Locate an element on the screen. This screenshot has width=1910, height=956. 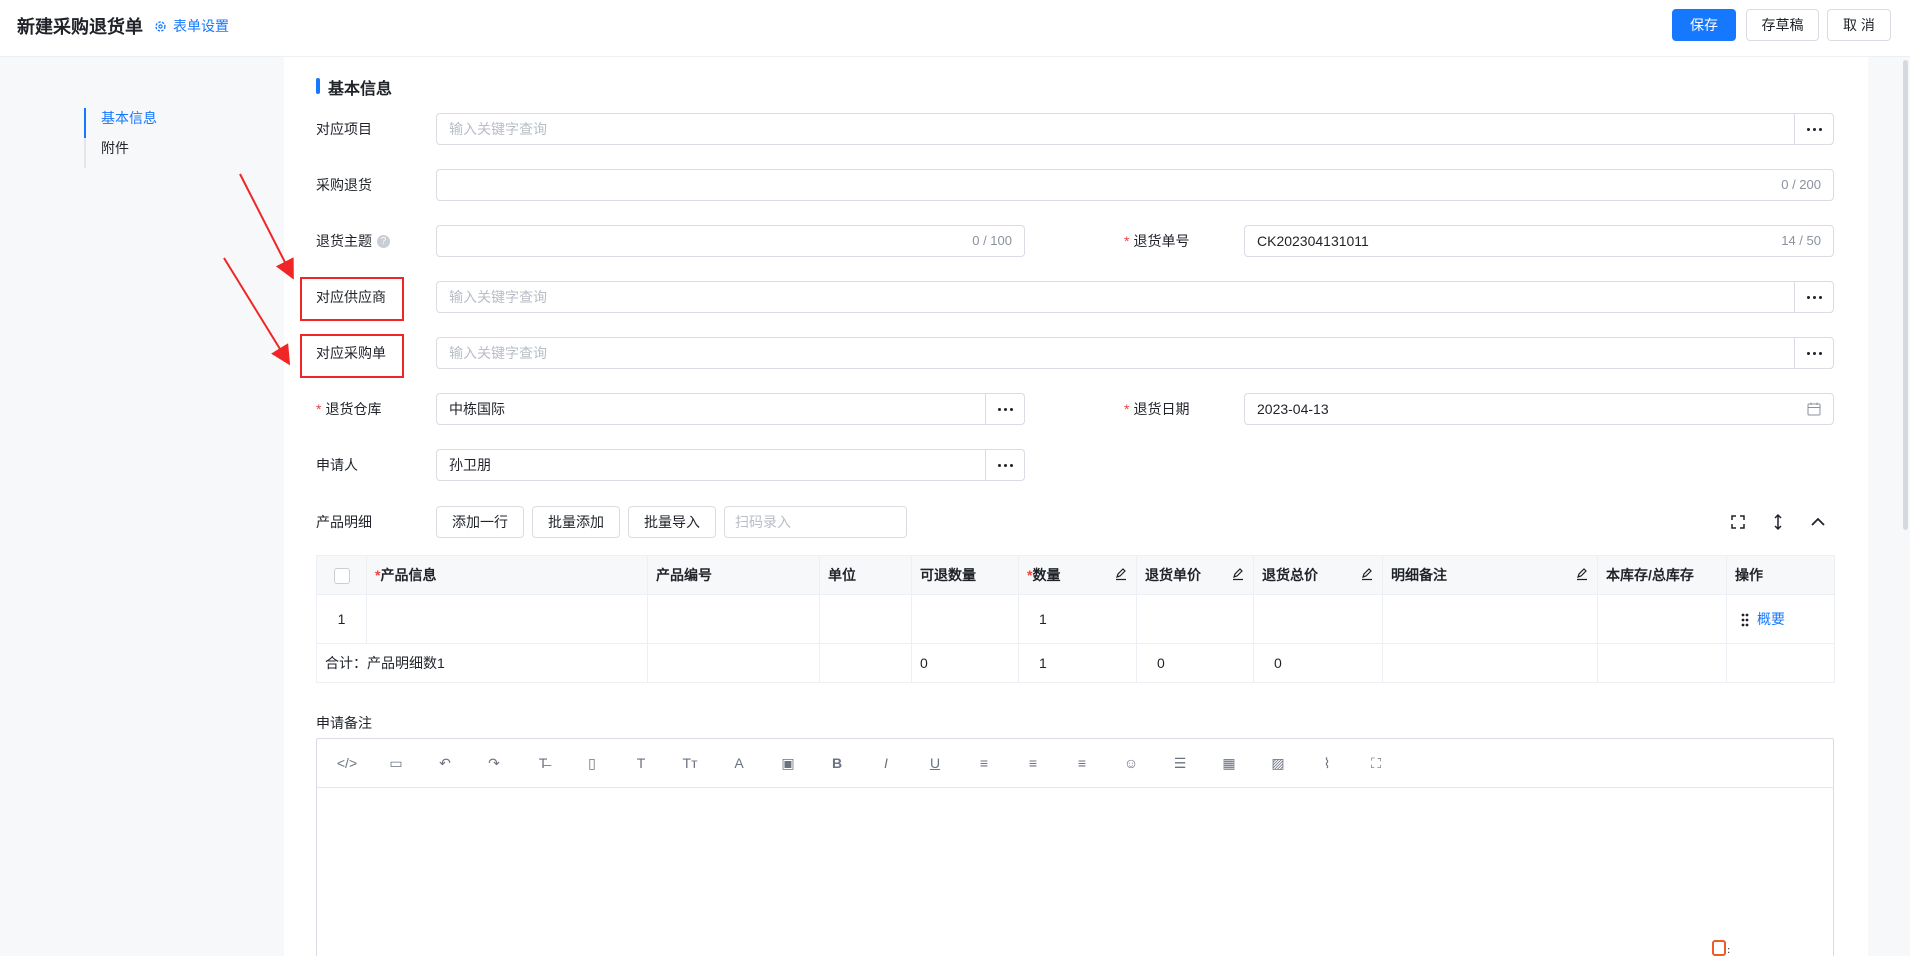
col-returnable-qty: 可退数量 is located at coordinates (965, 575).